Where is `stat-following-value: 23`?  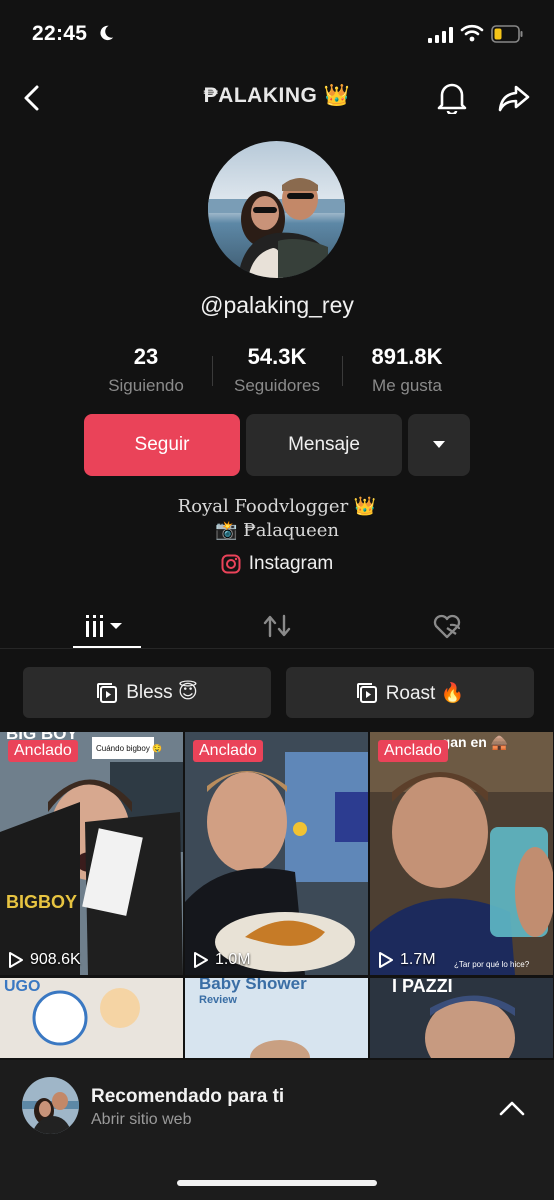
stat-following-value: 23 is located at coordinates (146, 356).